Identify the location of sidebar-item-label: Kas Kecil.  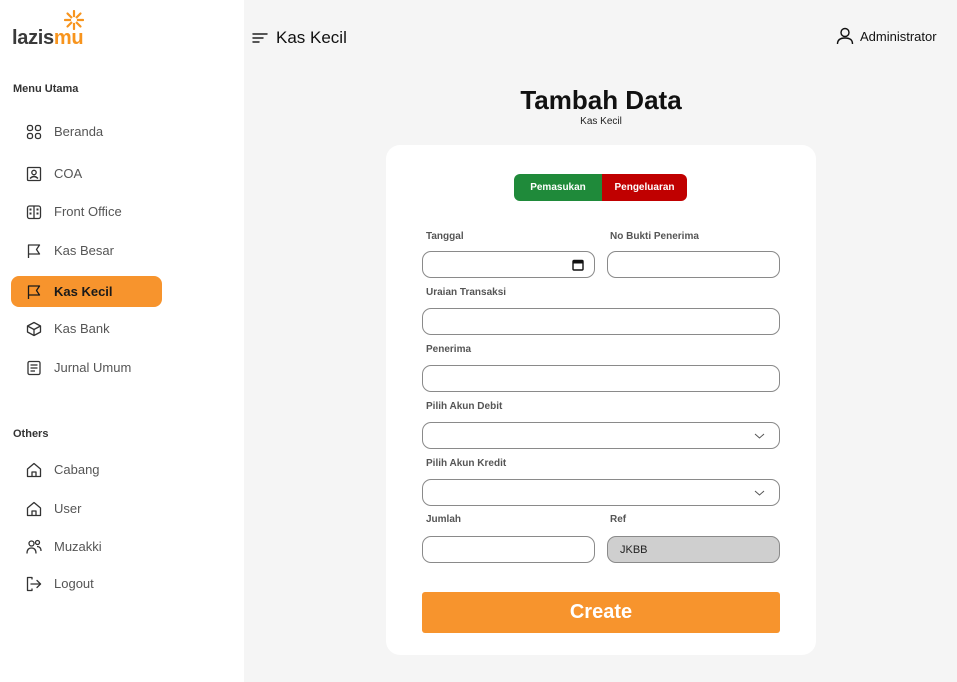
(83, 291).